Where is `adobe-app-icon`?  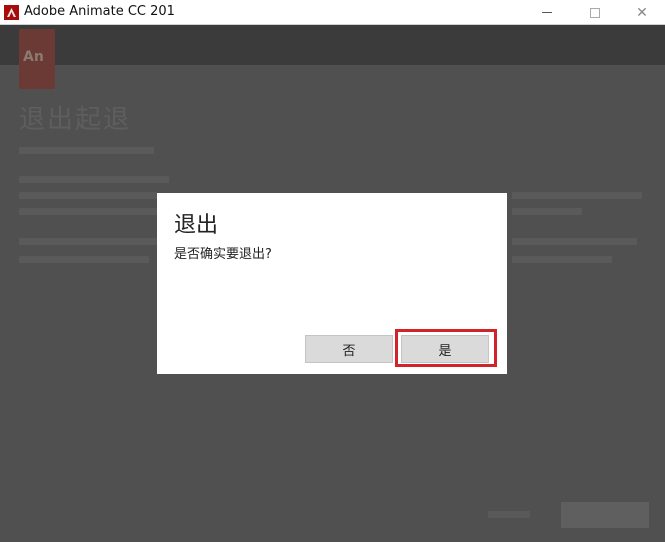 adobe-app-icon is located at coordinates (11, 12).